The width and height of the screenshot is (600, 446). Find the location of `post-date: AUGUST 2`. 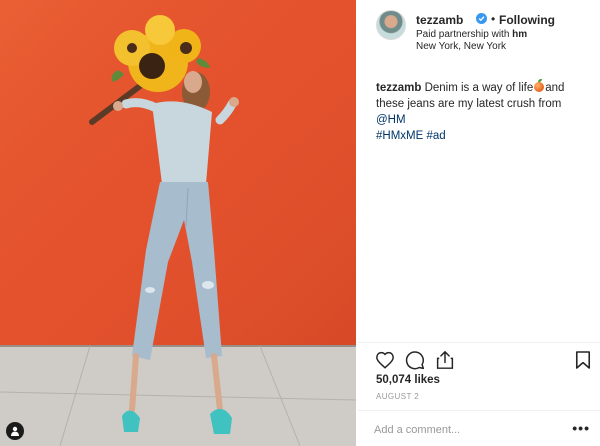

post-date: AUGUST 2 is located at coordinates (397, 396).